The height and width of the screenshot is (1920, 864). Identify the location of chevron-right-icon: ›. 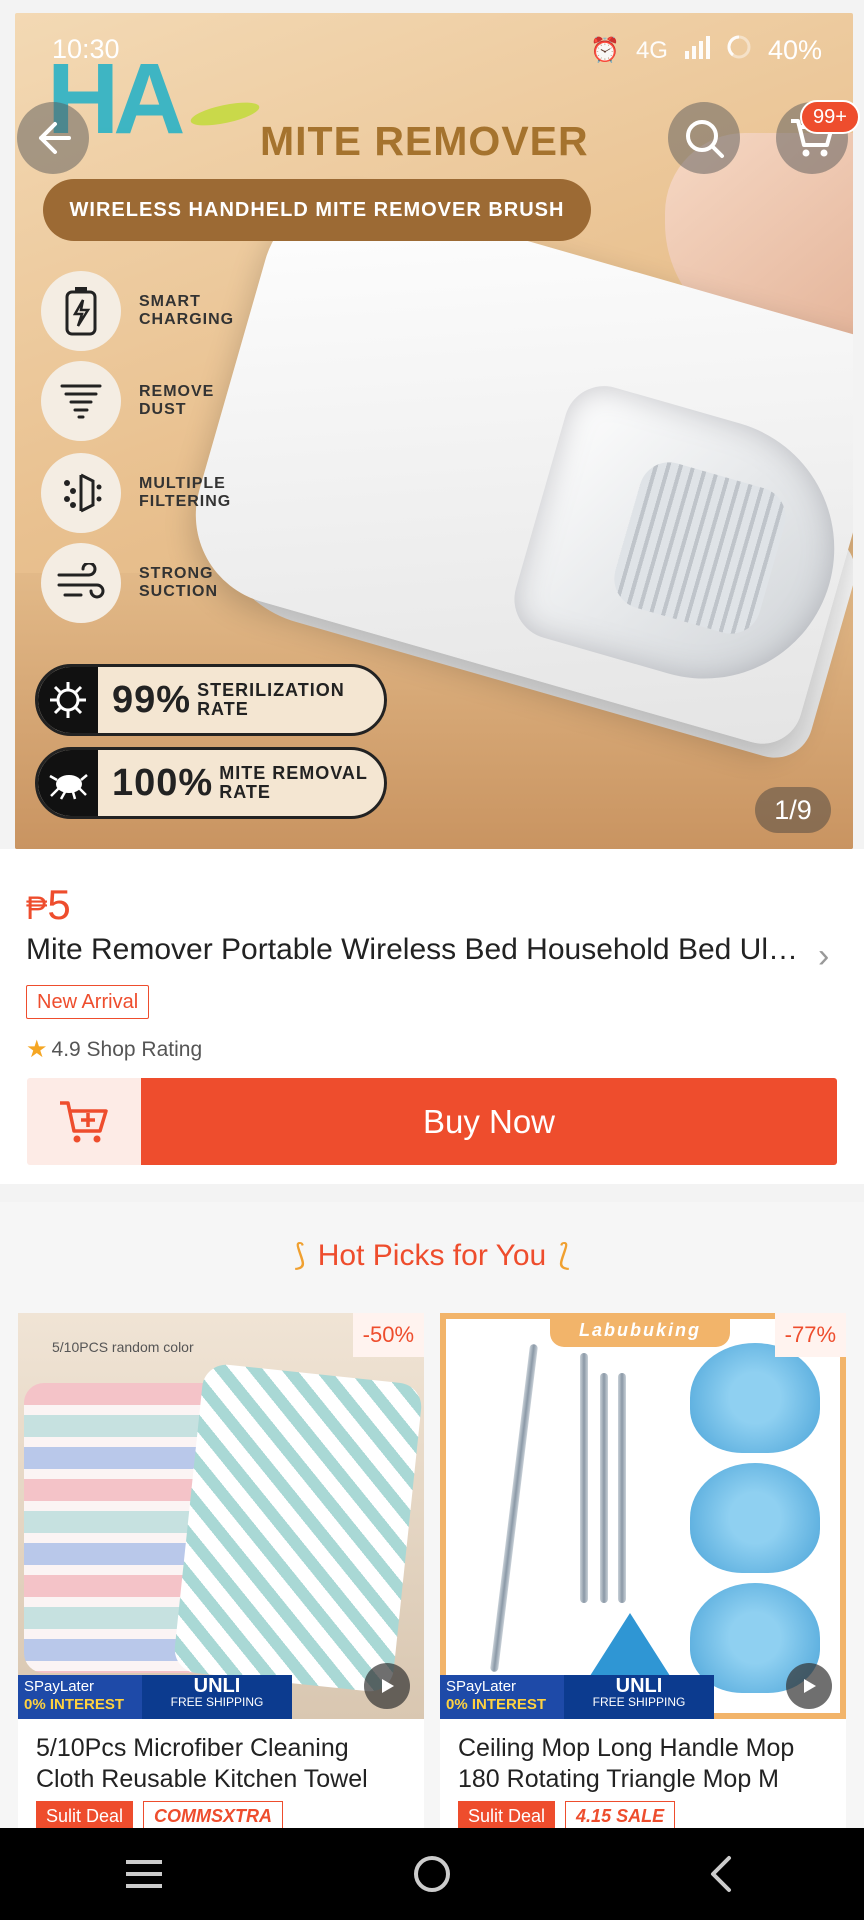
(823, 956).